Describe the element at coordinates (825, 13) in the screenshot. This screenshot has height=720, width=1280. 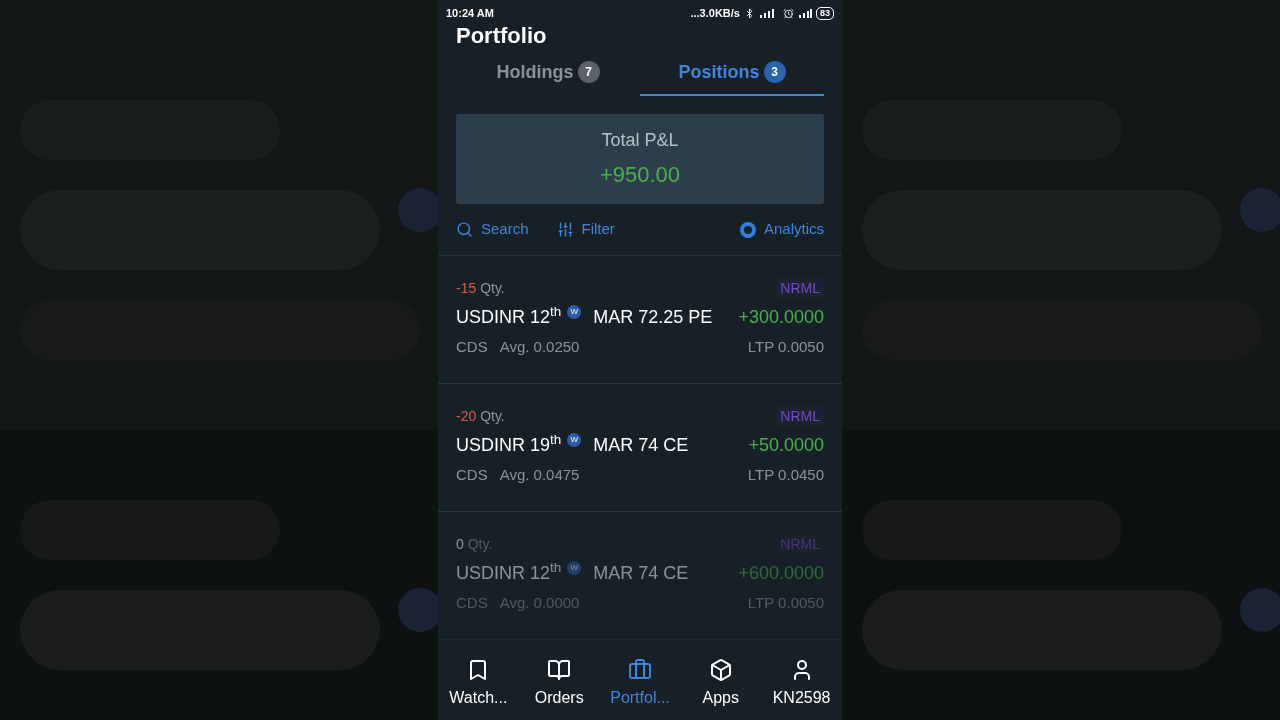
I see `battery-level: 83` at that location.